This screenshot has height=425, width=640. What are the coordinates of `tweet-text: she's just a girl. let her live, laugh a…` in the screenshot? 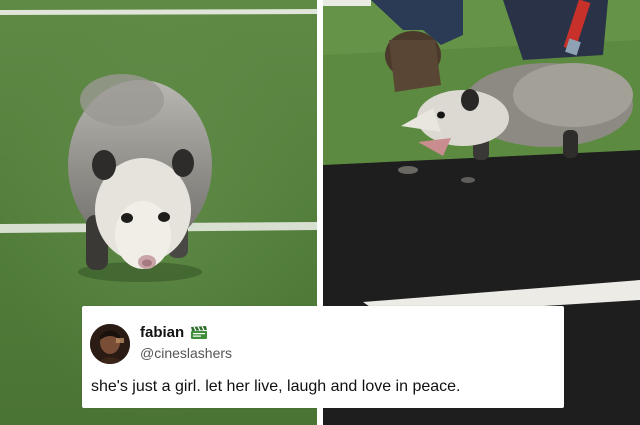 It's located at (276, 386).